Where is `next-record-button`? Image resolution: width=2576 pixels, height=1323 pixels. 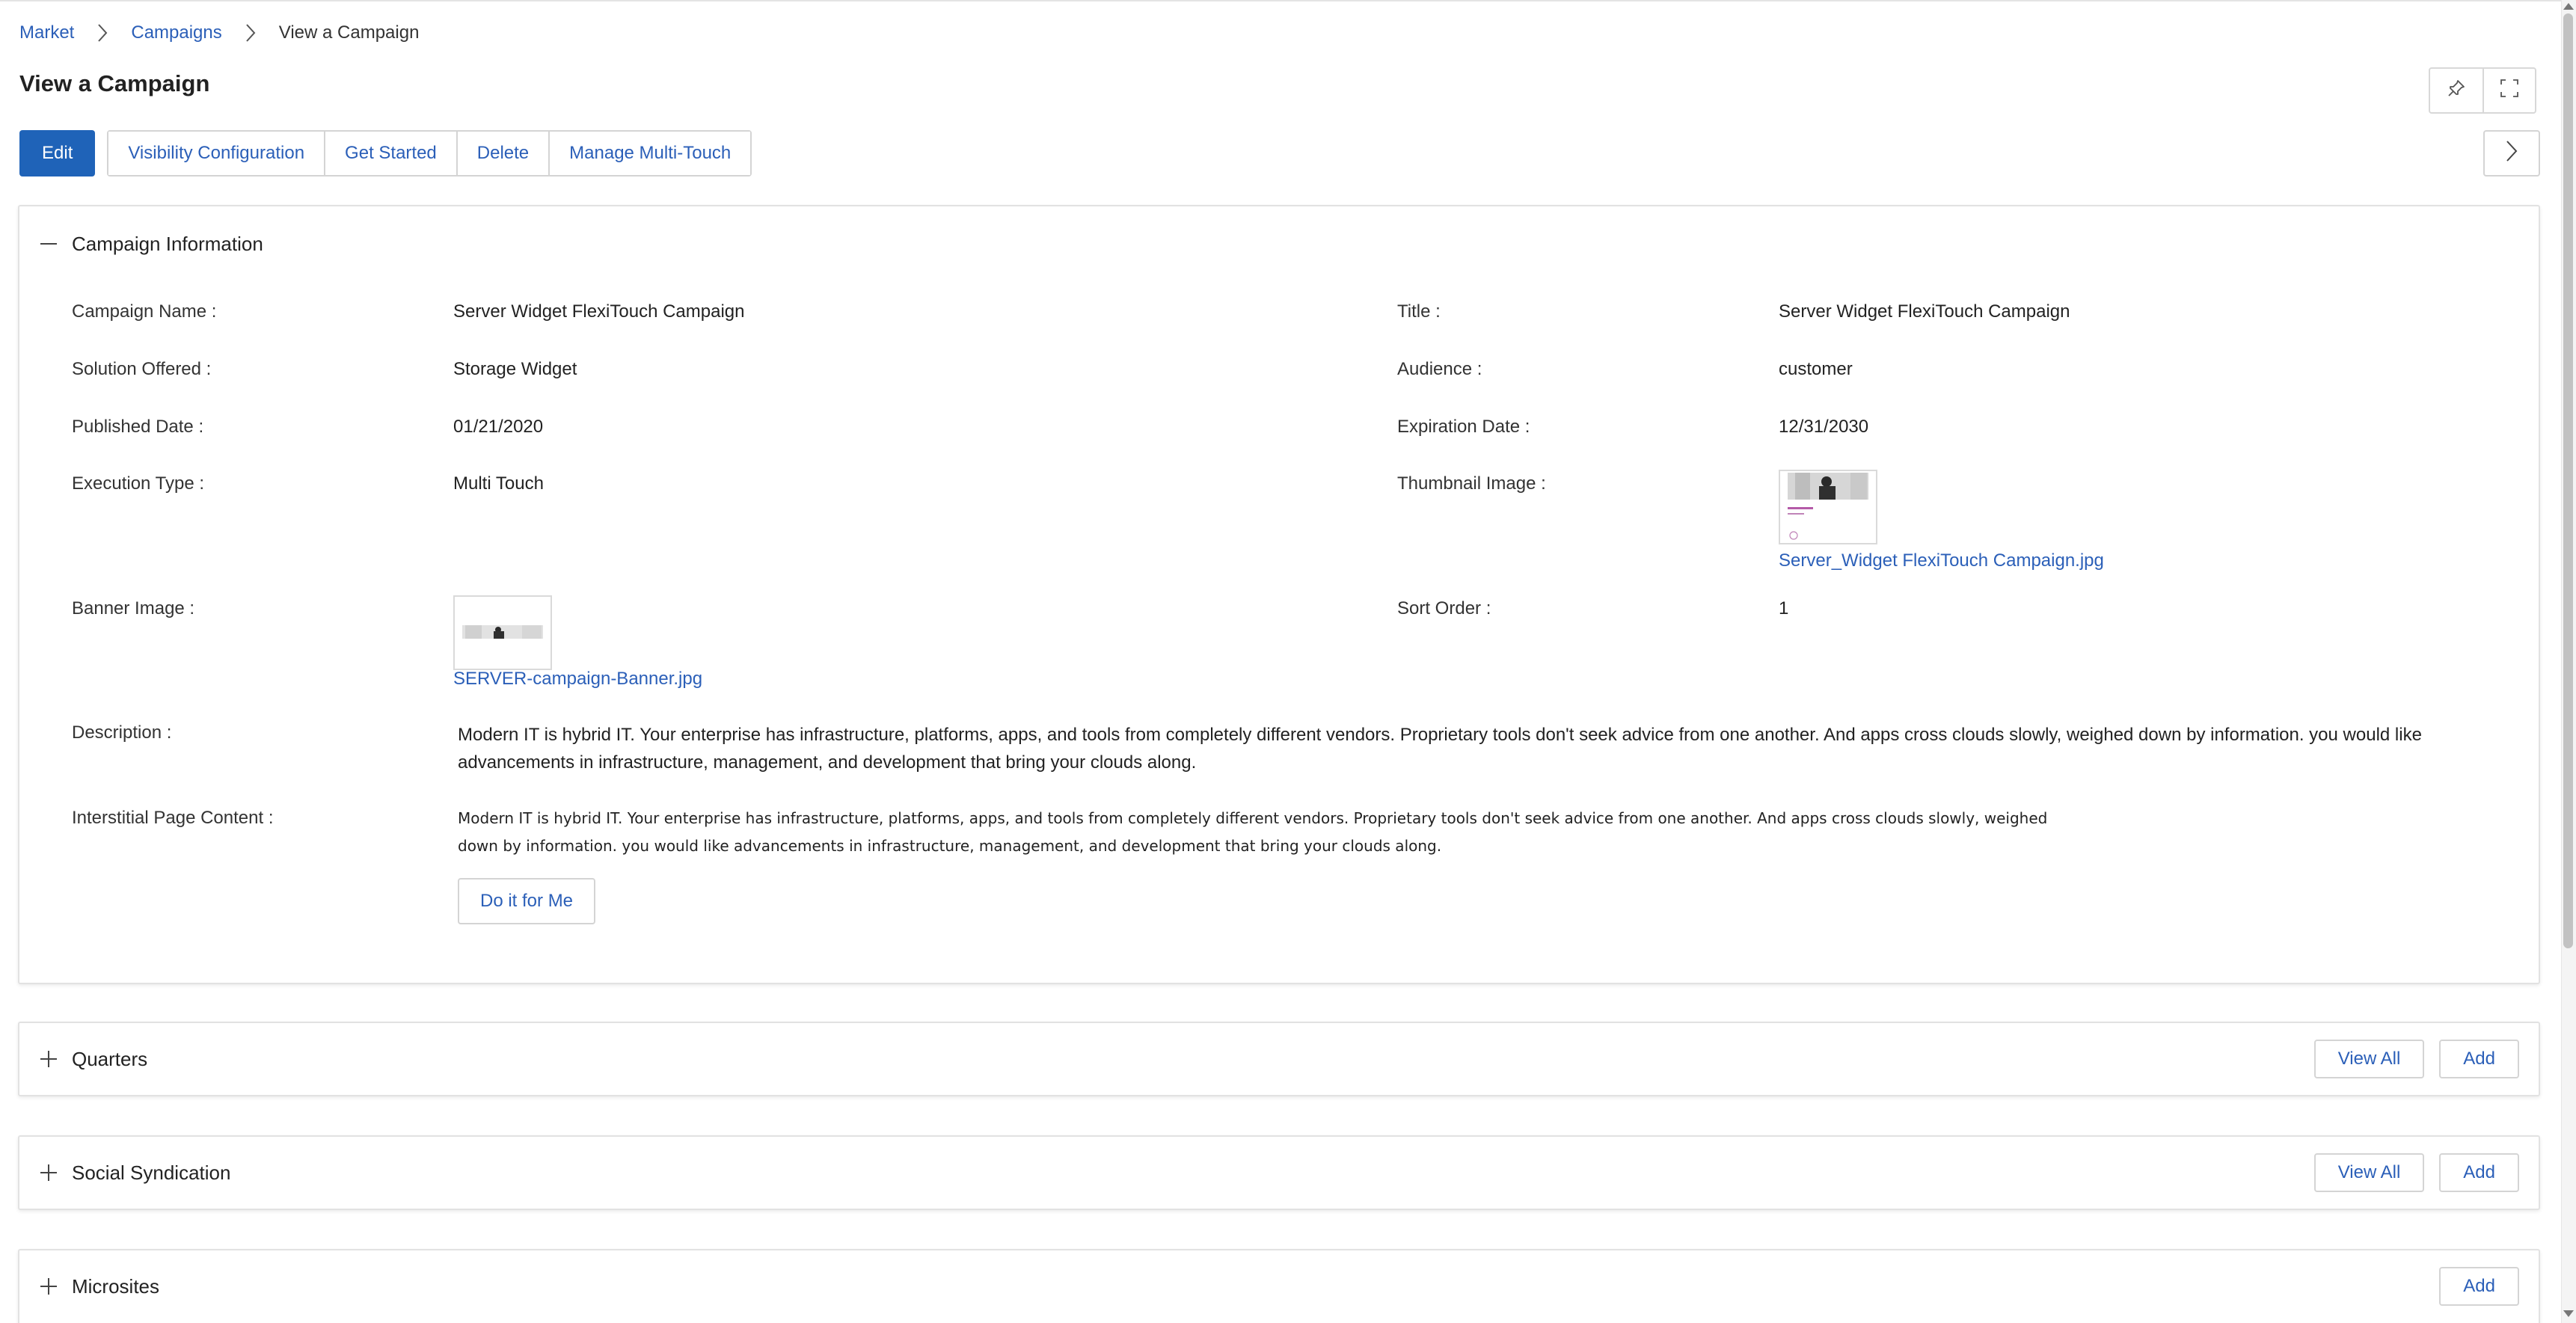 next-record-button is located at coordinates (2511, 153).